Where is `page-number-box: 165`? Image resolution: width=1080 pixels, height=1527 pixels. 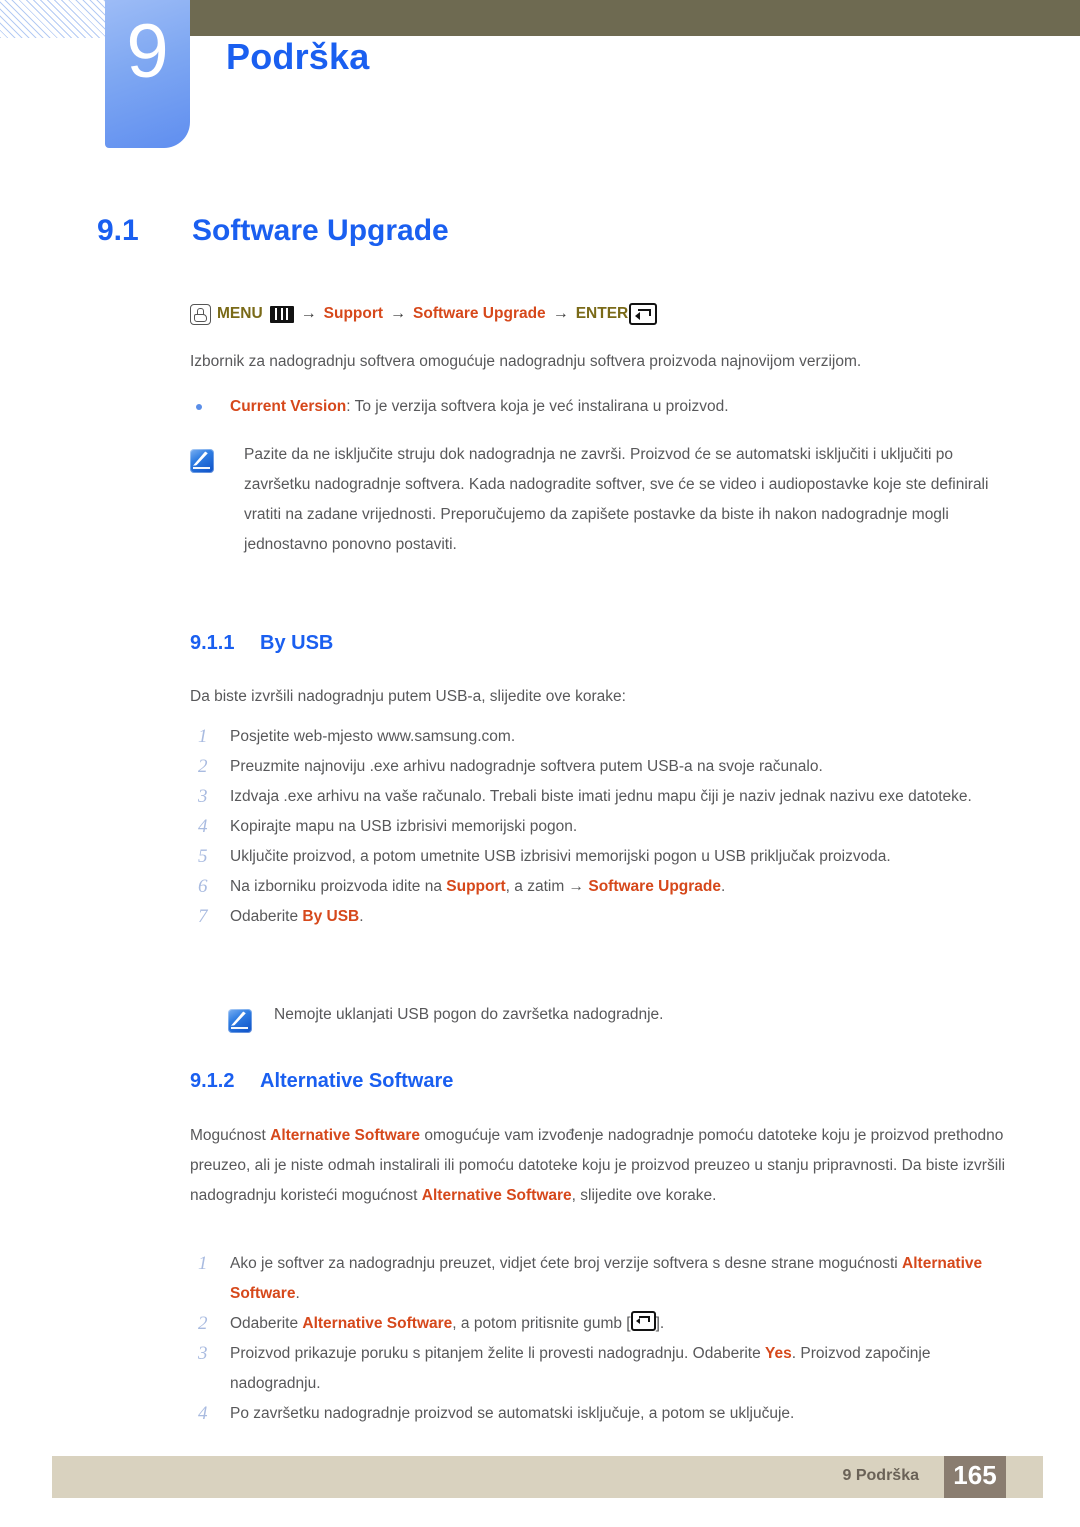 page-number-box: 165 is located at coordinates (975, 1477).